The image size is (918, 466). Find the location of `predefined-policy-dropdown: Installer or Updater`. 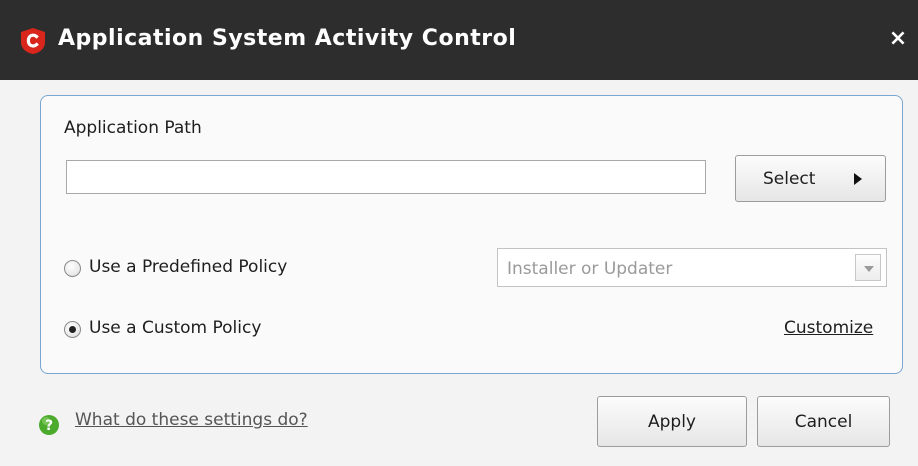

predefined-policy-dropdown: Installer or Updater is located at coordinates (692, 267).